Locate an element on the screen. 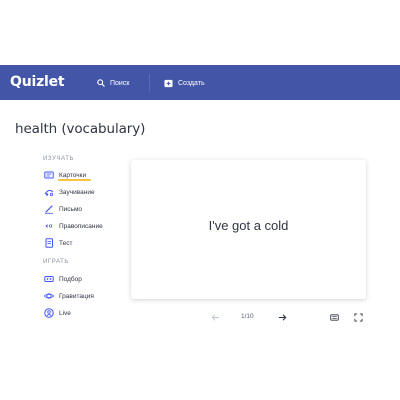 Image resolution: width=400 pixels, height=400 pixels. sidebar-item-test: Тест is located at coordinates (58, 243).